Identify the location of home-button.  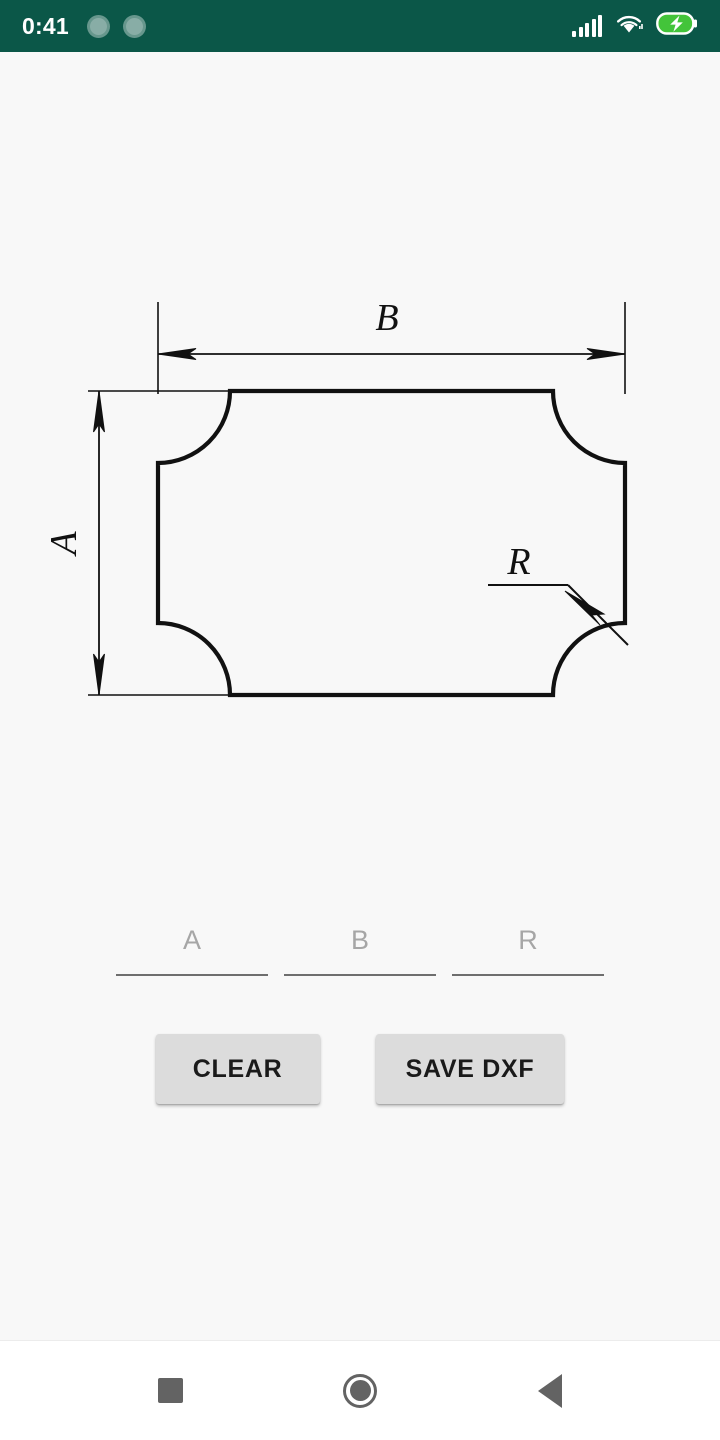
(360, 1390).